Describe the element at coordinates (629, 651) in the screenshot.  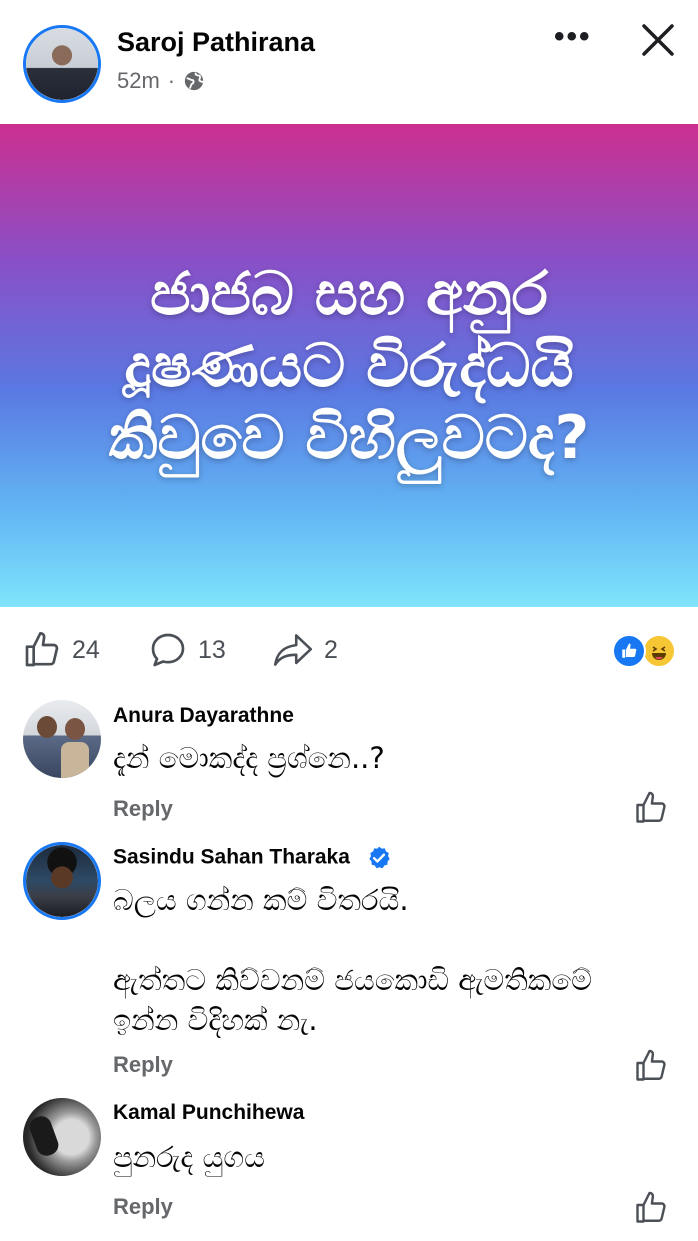
I see `like-reaction-icon` at that location.